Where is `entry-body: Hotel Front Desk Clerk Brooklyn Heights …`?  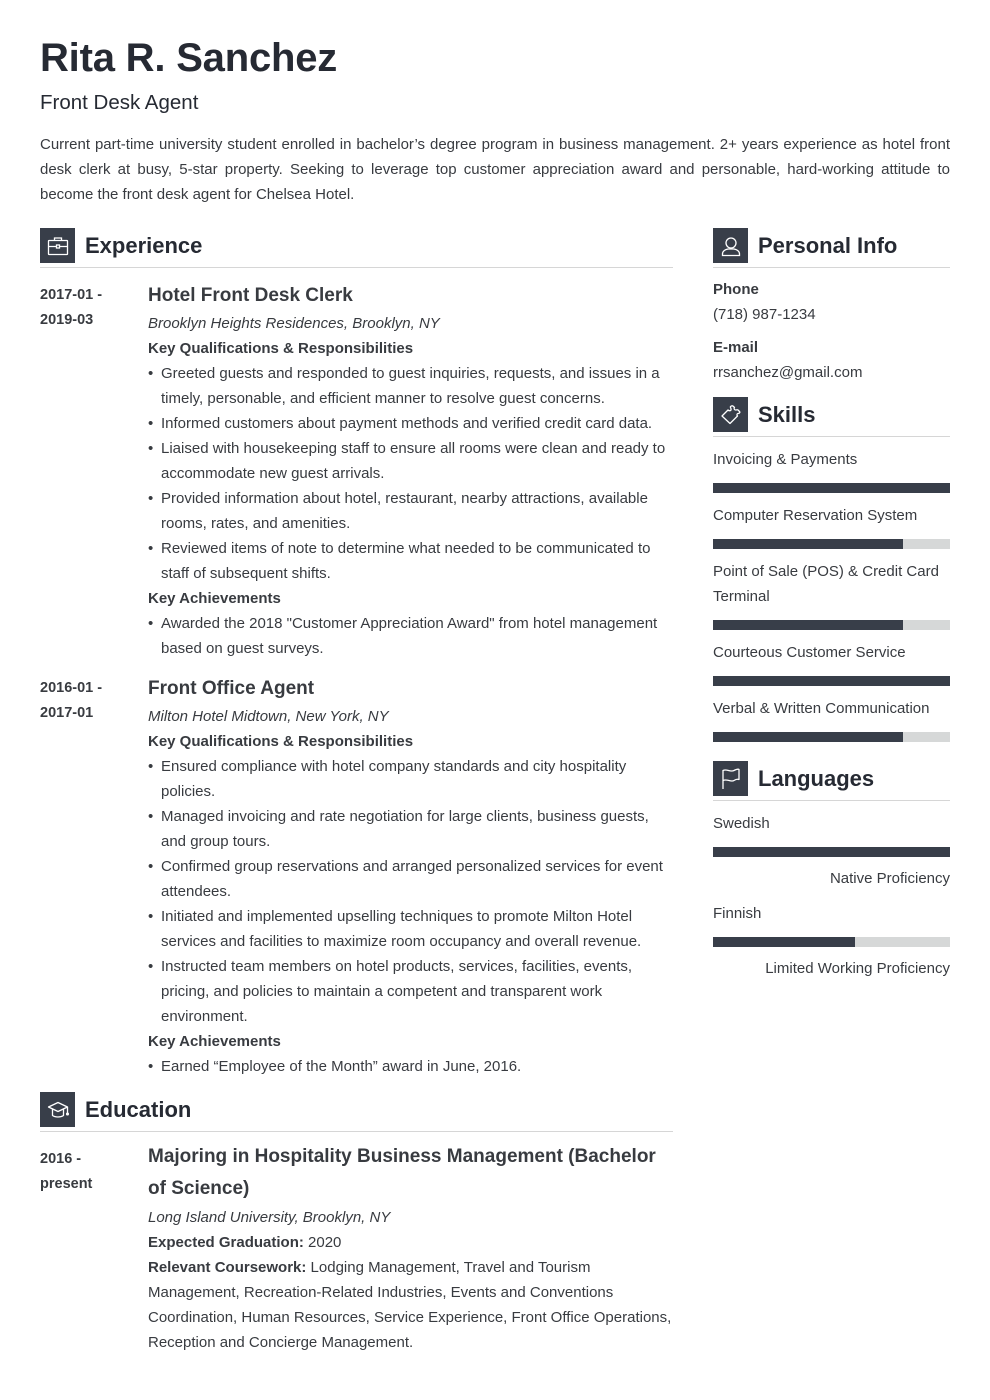
entry-body: Hotel Front Desk Clerk Brooklyn Heights … is located at coordinates (410, 472).